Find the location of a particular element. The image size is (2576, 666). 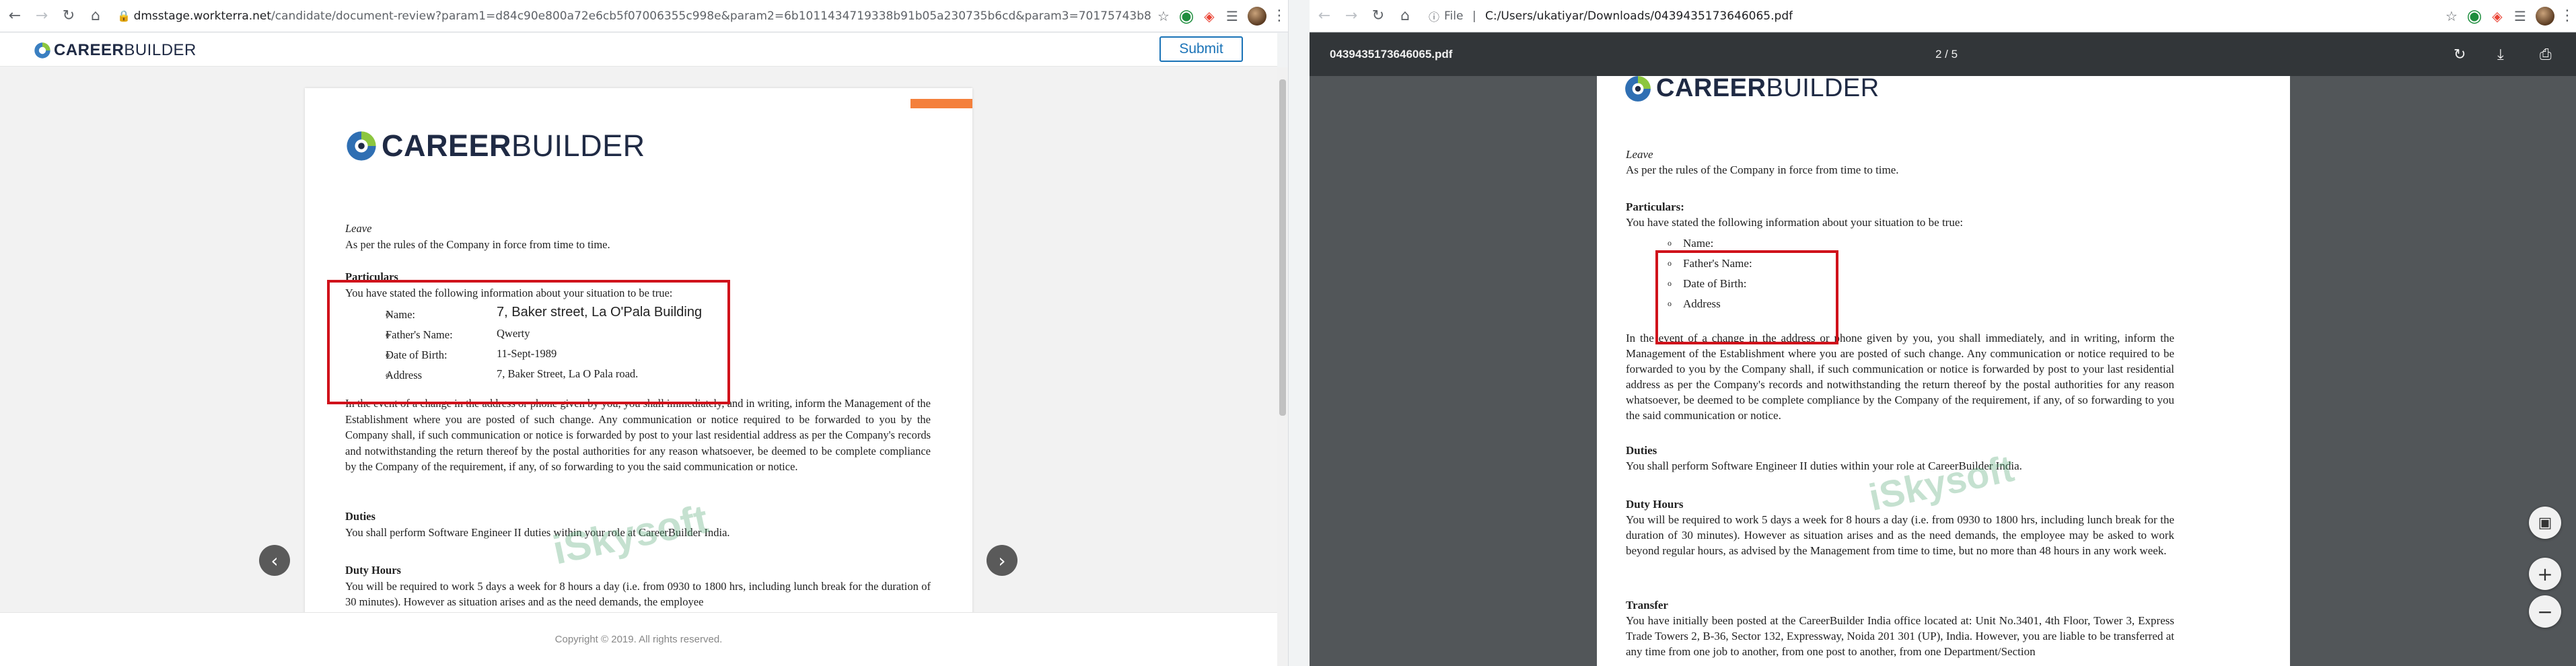

careerbuilder-logo: CAREER BUILDER is located at coordinates (115, 50).